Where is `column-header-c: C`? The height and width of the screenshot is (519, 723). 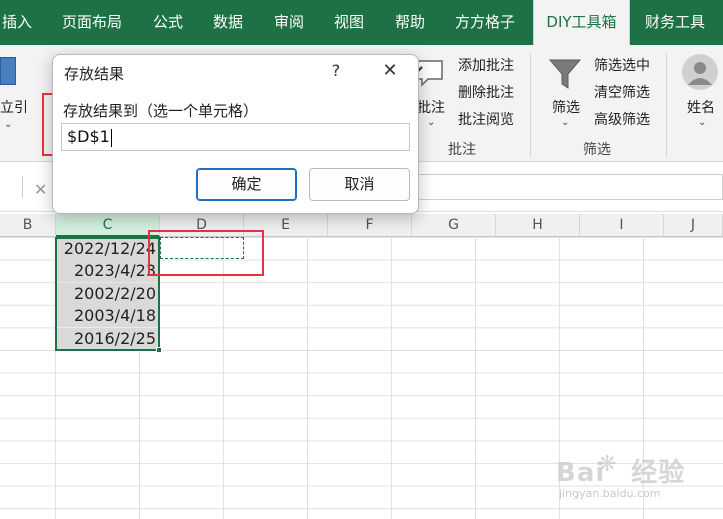 column-header-c: C is located at coordinates (108, 225).